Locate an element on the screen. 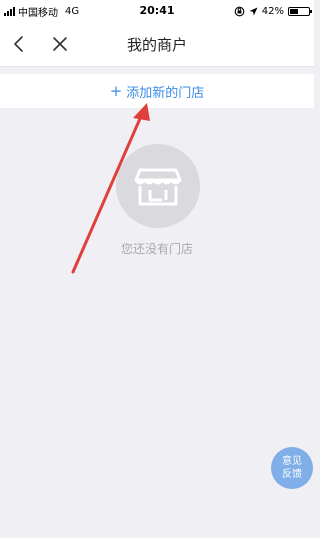 This screenshot has width=320, height=538. page-title: 我的商户 is located at coordinates (156, 45).